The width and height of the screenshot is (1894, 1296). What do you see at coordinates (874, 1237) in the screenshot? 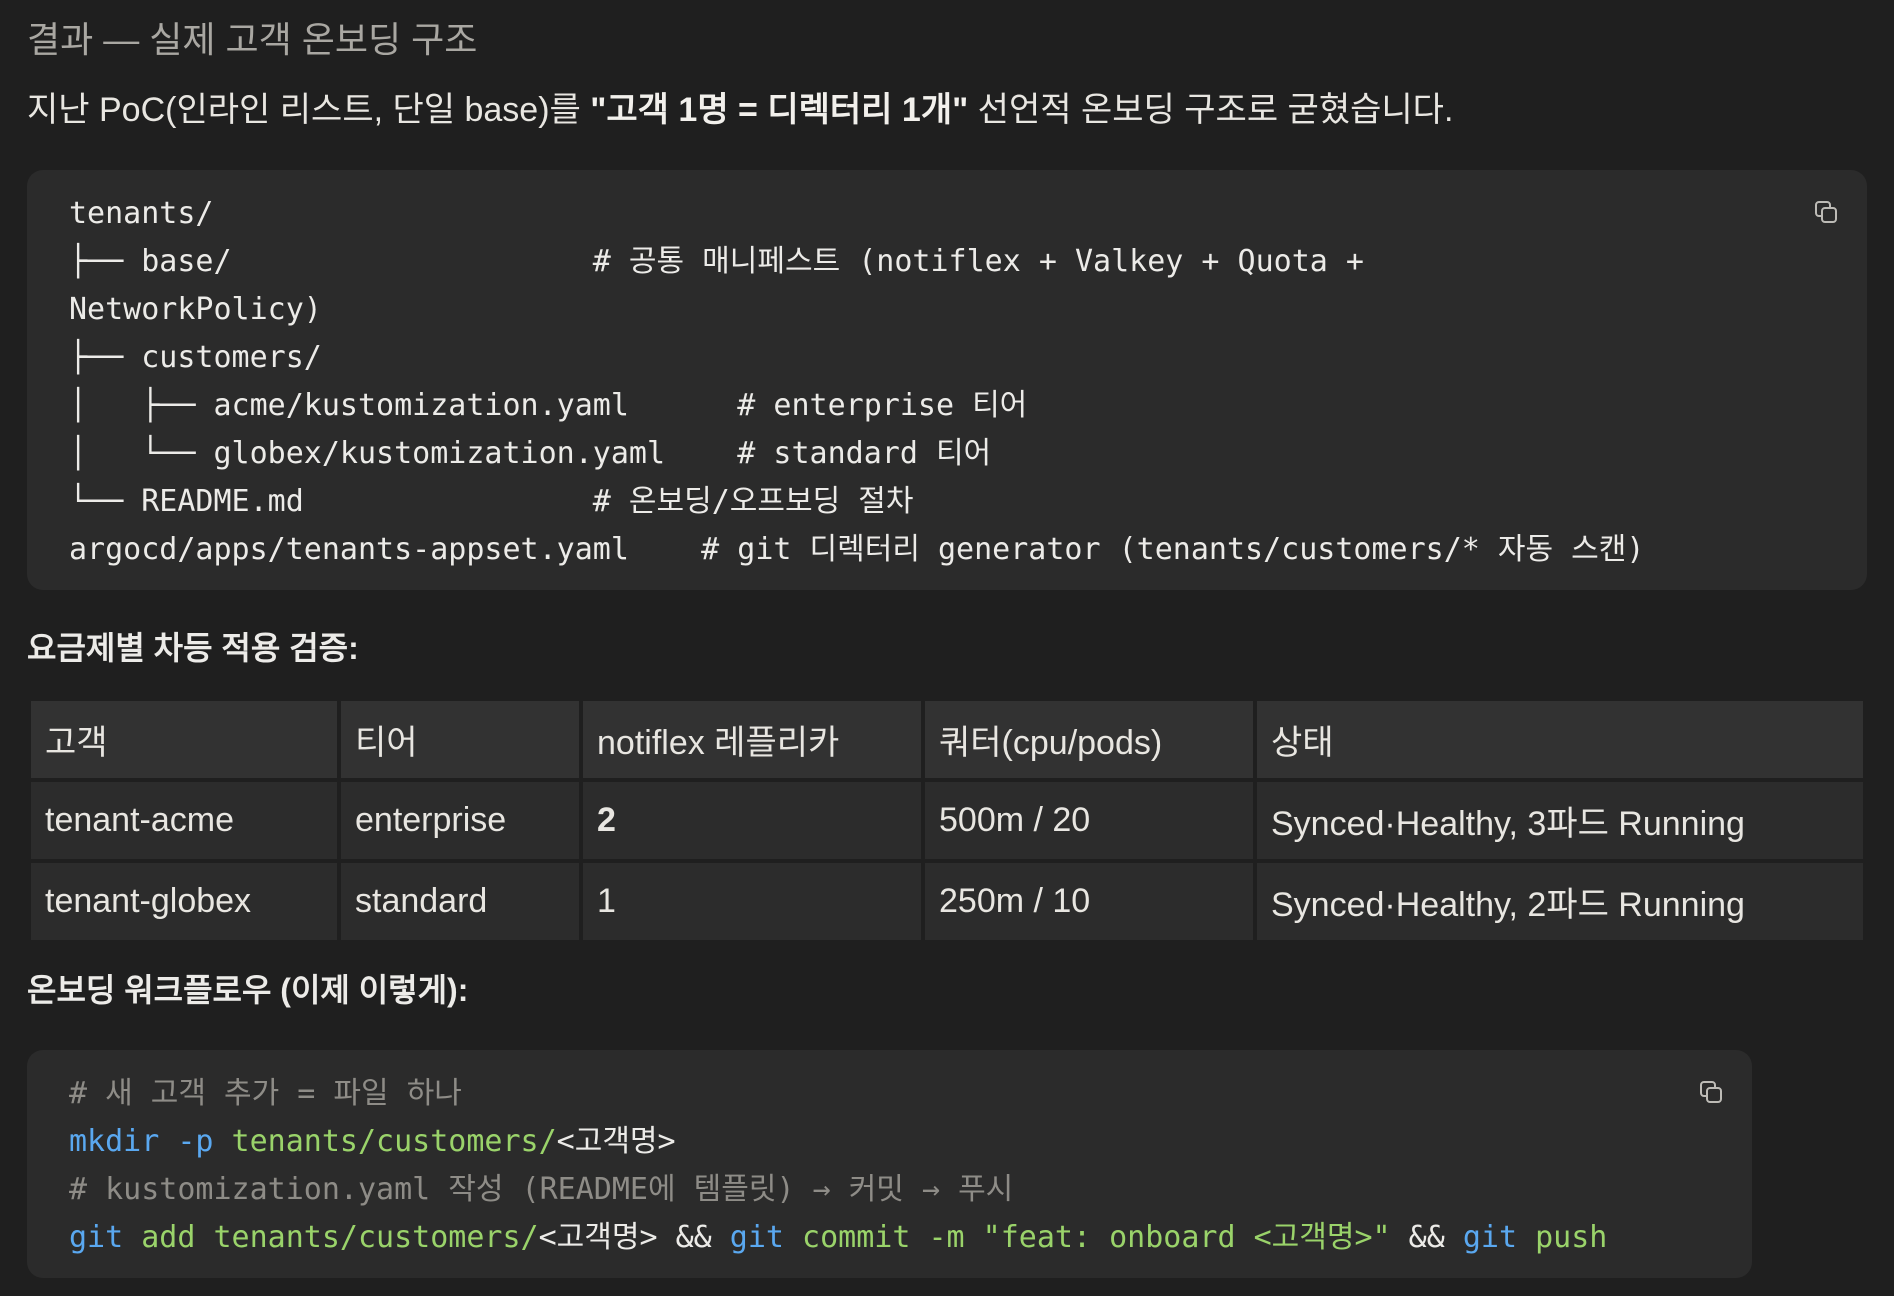
I see `code-subcommand: commit -m` at bounding box center [874, 1237].